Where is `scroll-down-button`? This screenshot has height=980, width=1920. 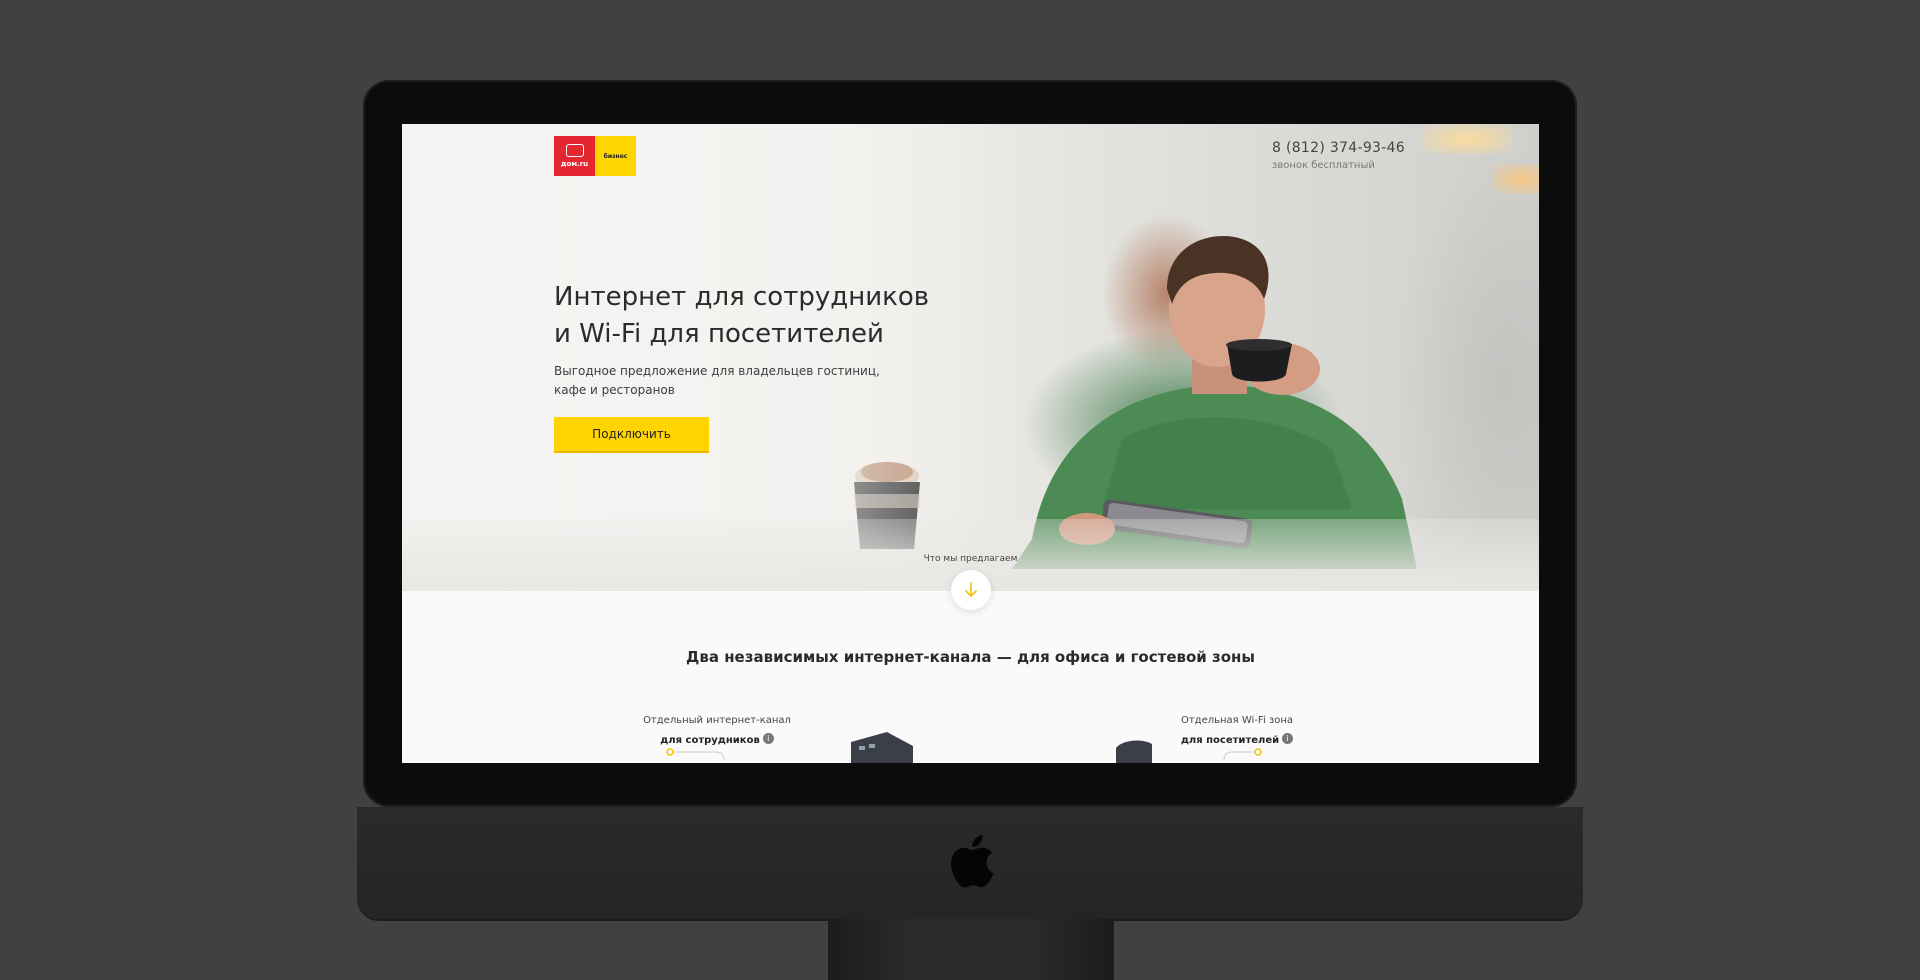
scroll-down-button is located at coordinates (971, 590).